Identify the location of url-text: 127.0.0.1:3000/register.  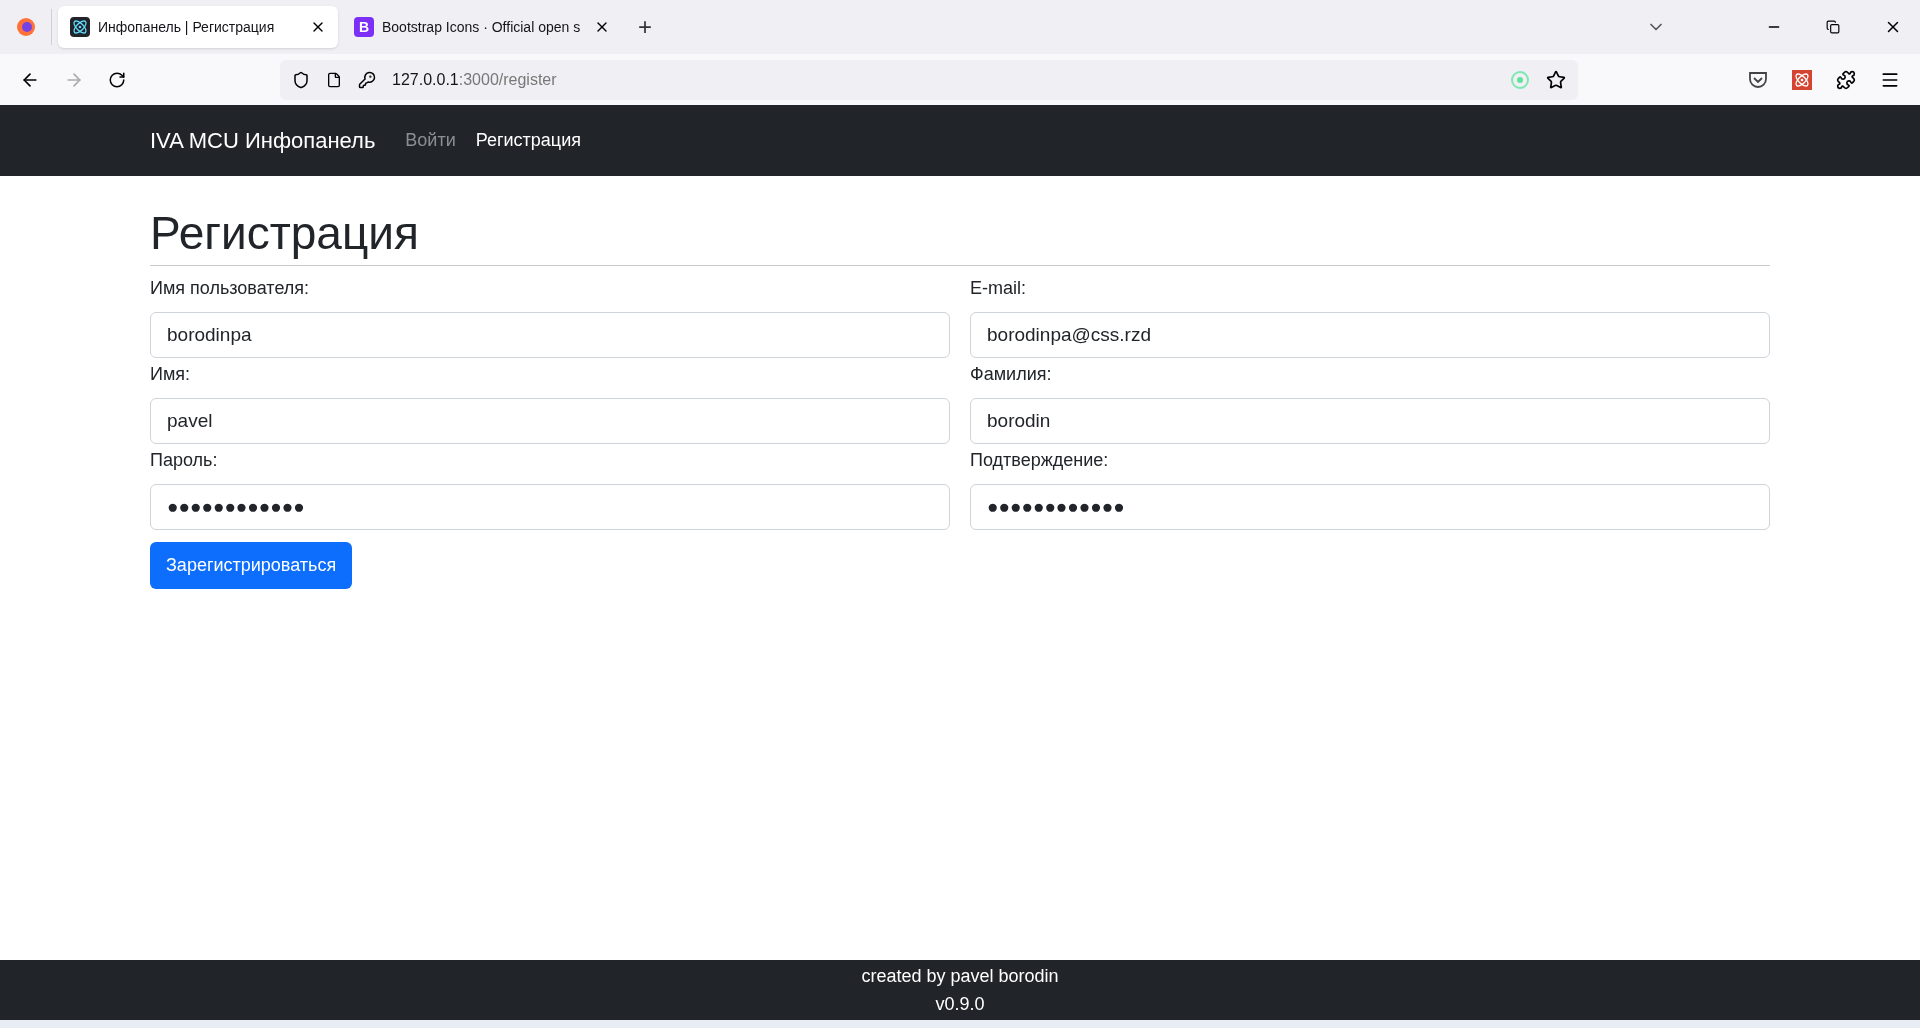
(474, 79).